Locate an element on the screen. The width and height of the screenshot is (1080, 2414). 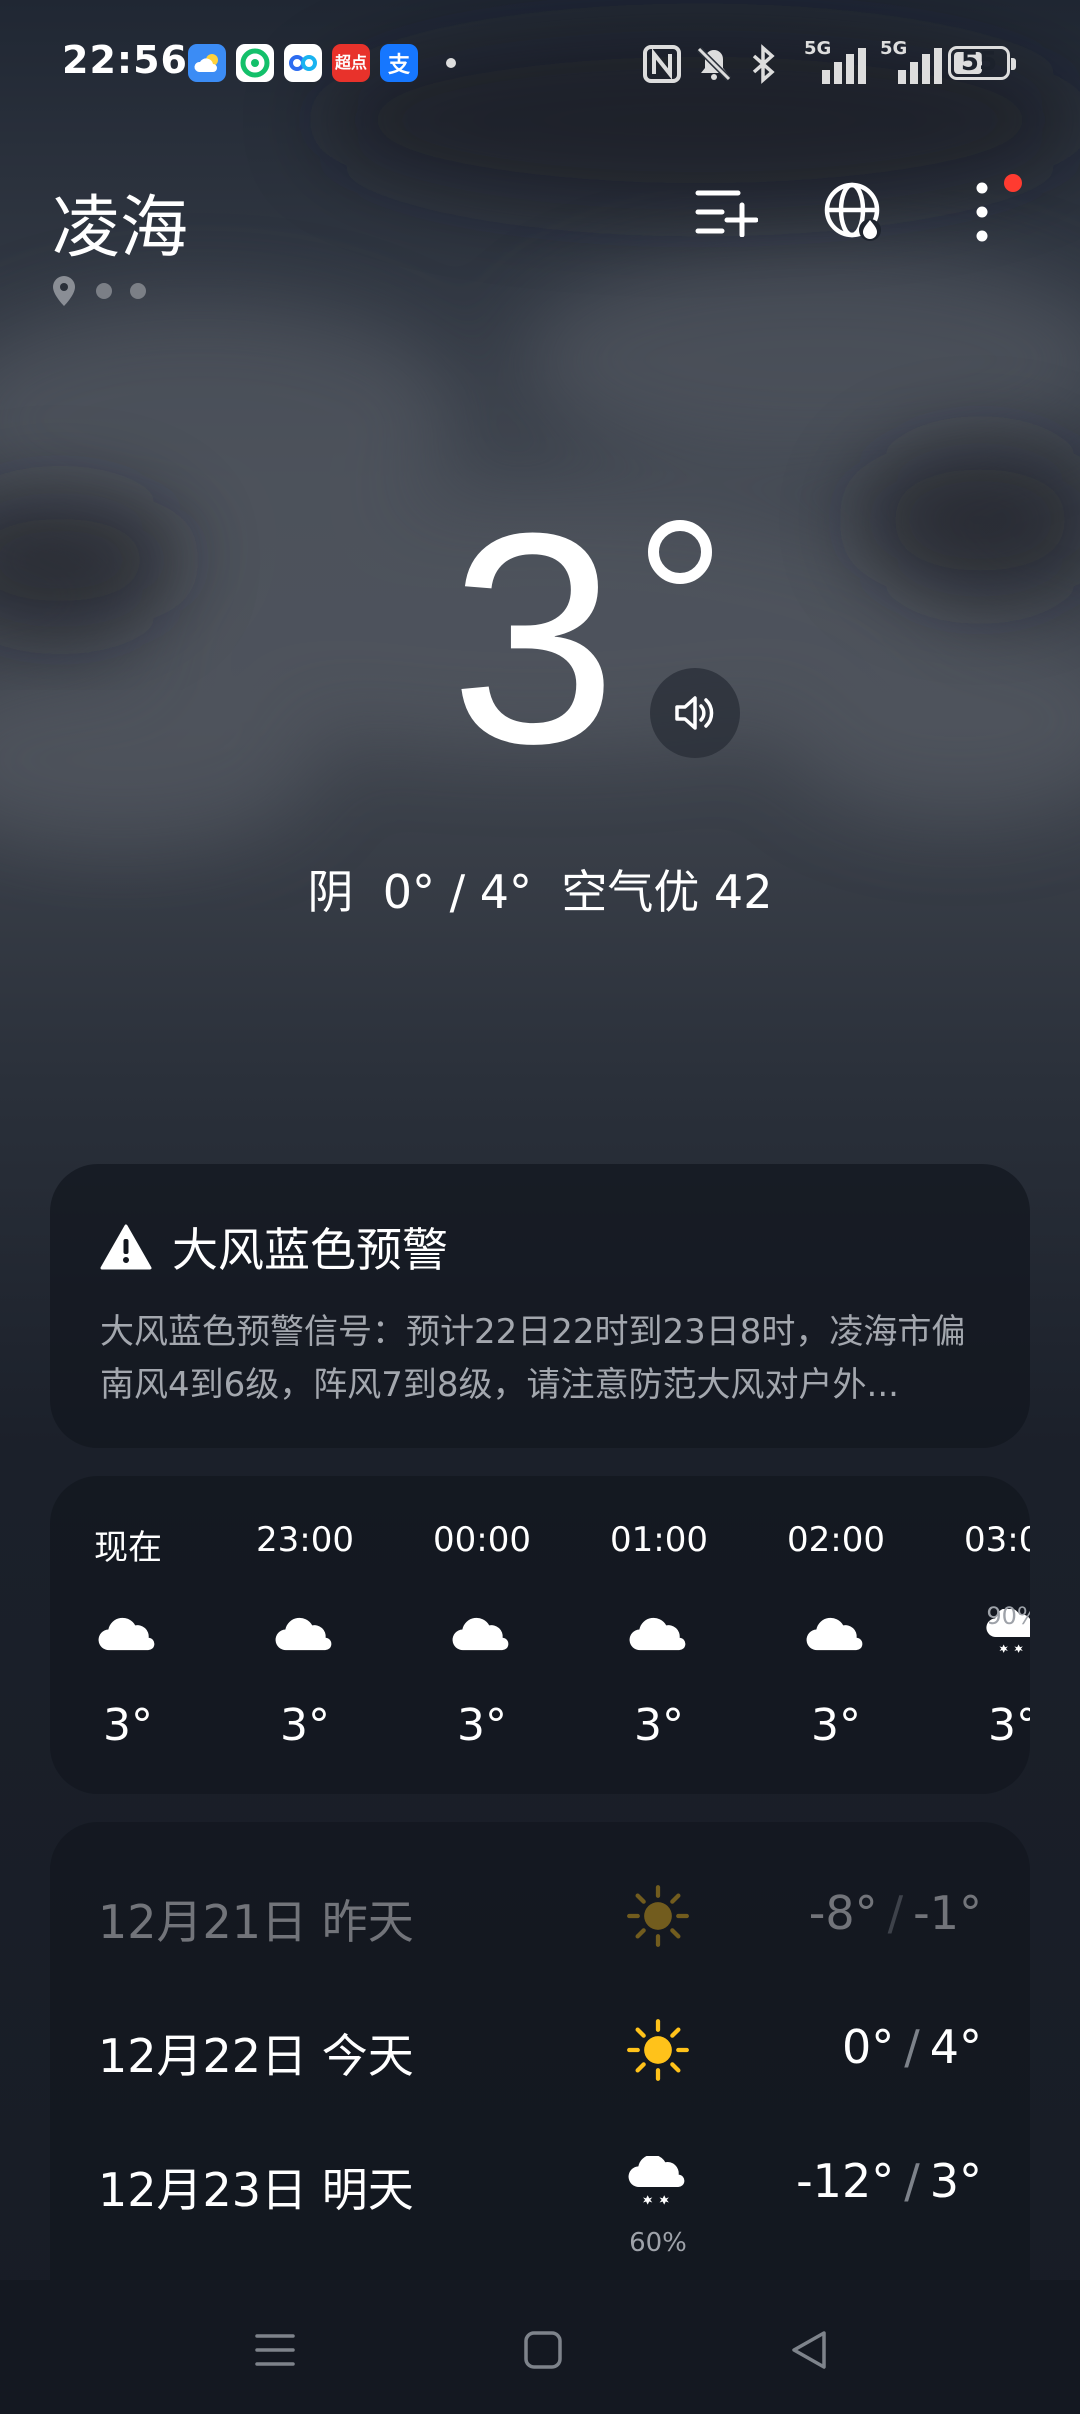
precip-chance: 60% is located at coordinates (658, 2243).